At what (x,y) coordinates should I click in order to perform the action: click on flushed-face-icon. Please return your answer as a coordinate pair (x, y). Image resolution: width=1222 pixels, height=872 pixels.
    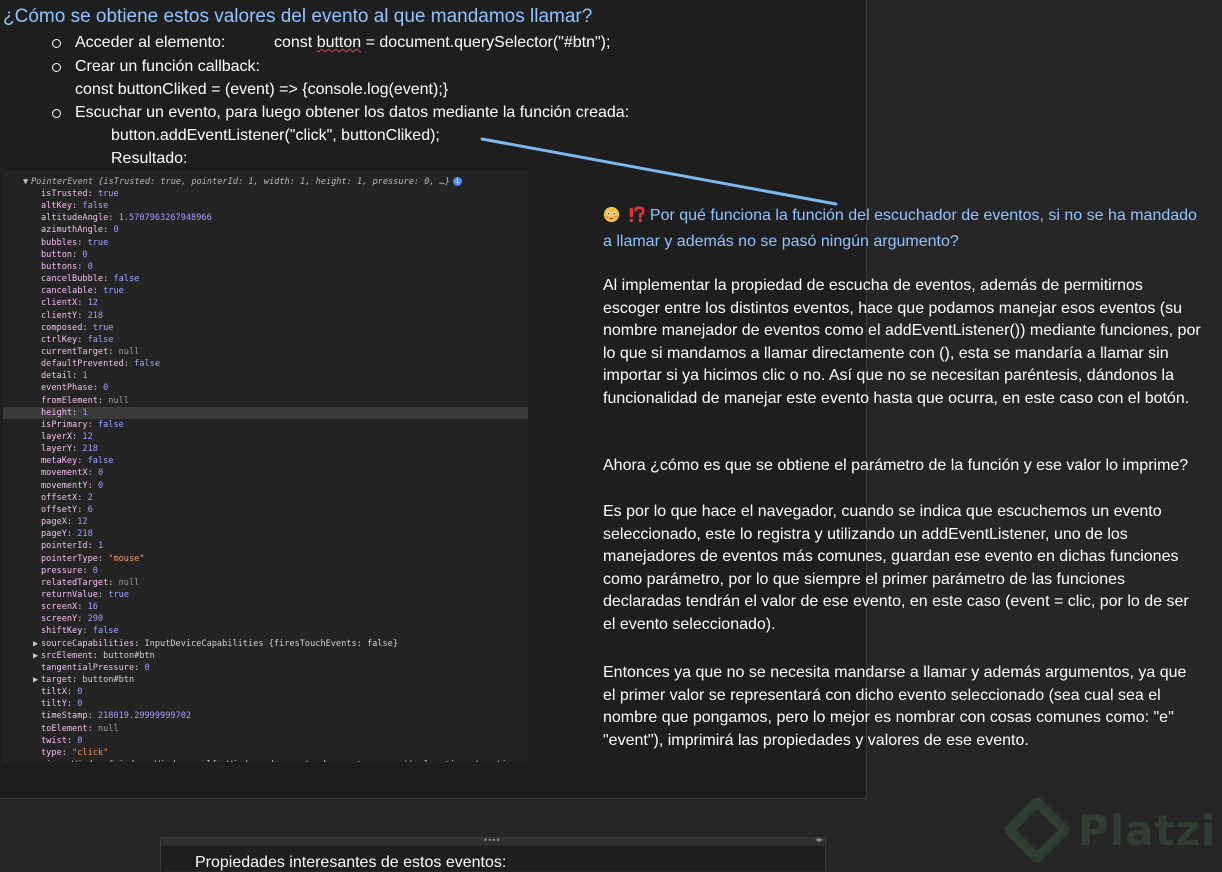
    Looking at the image, I should click on (611, 218).